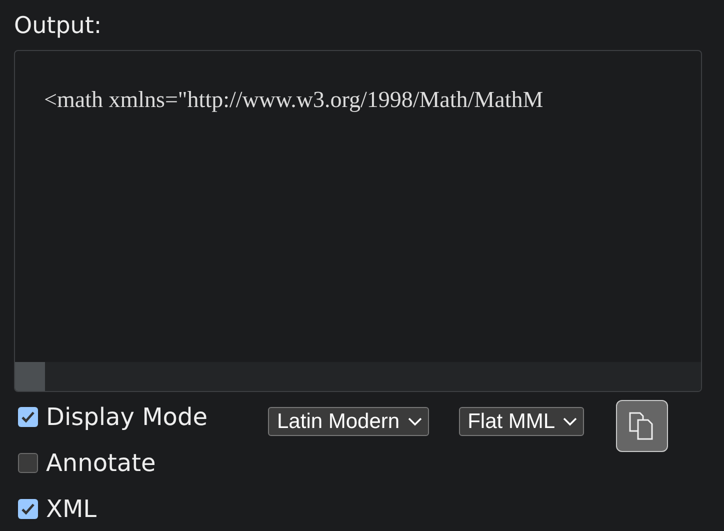  I want to click on output-label: Output:, so click(58, 26).